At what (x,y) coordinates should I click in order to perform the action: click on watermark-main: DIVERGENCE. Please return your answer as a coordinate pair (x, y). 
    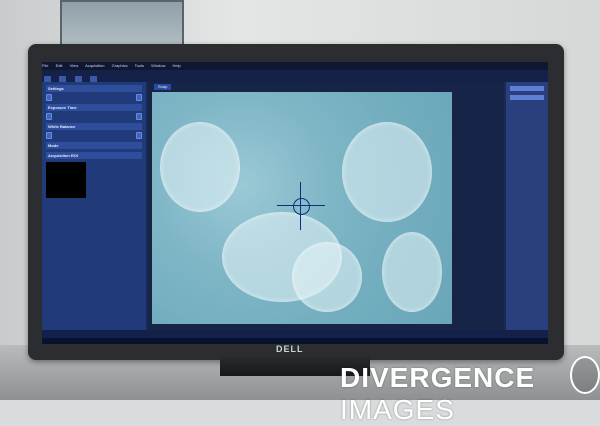
    Looking at the image, I should click on (438, 377).